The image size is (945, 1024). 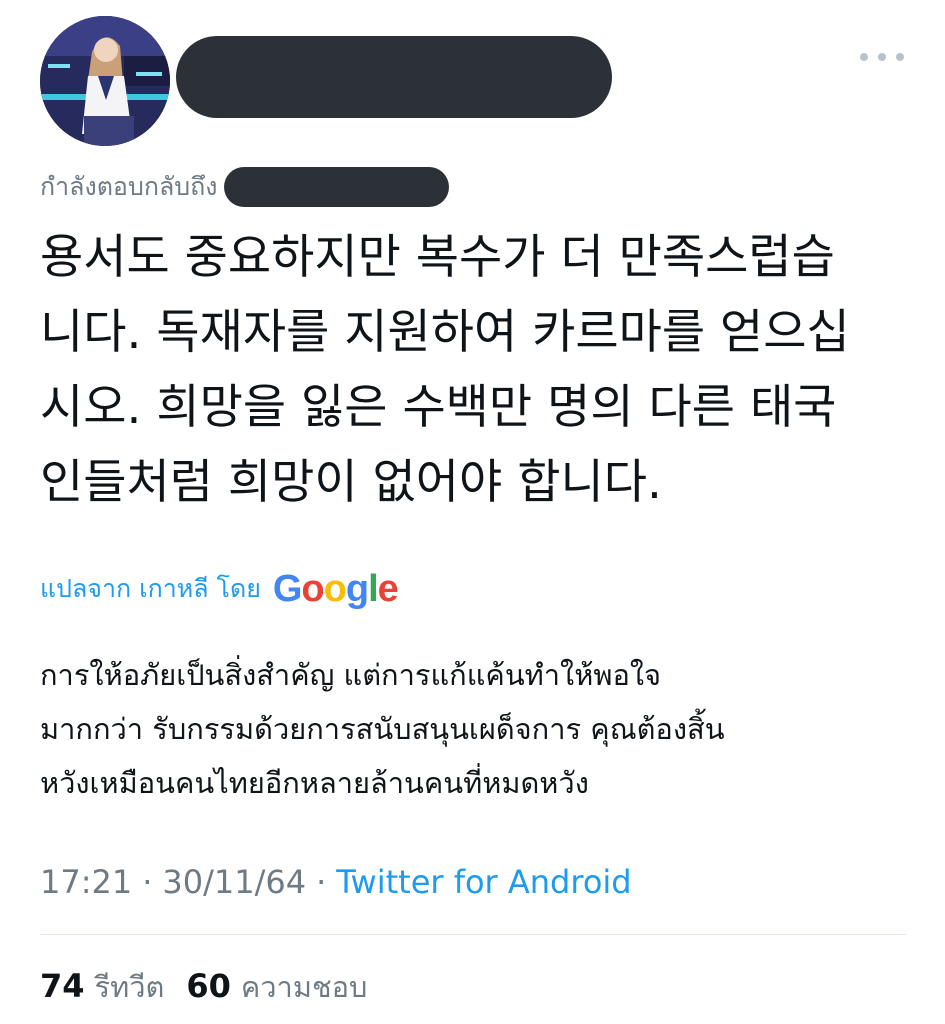 What do you see at coordinates (150, 589) in the screenshot?
I see `translated-from-link: แปลจาก เกาหลี โดย` at bounding box center [150, 589].